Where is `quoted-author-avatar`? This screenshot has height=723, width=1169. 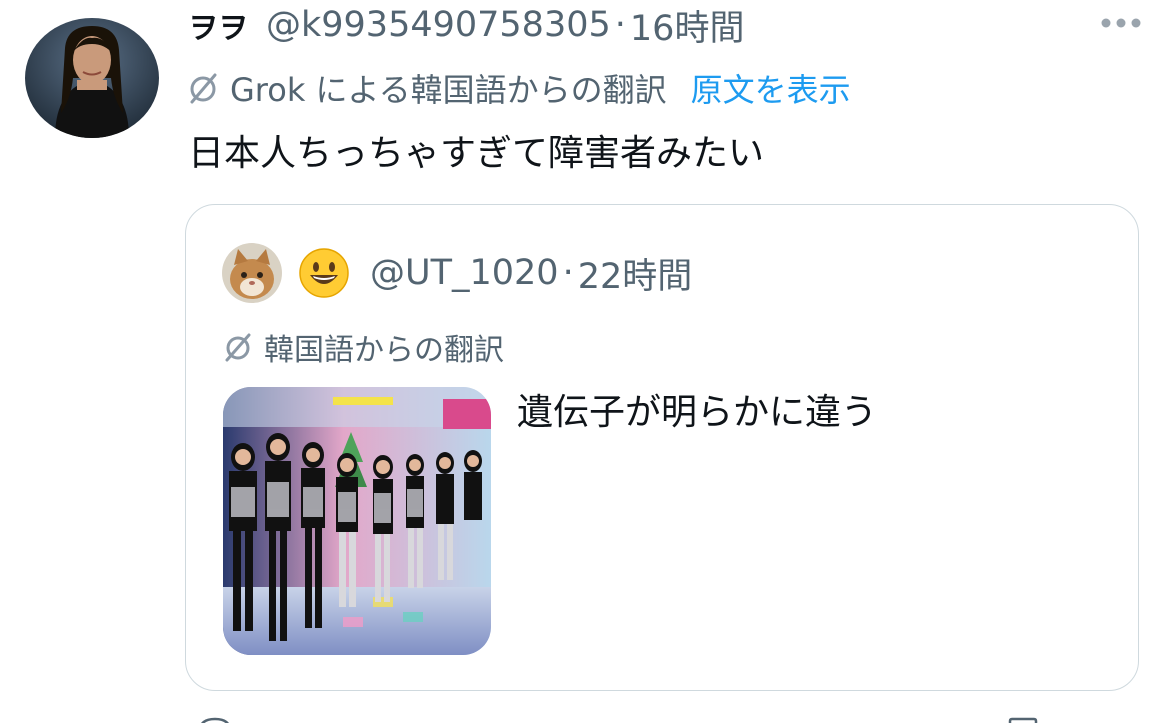
quoted-author-avatar is located at coordinates (252, 273).